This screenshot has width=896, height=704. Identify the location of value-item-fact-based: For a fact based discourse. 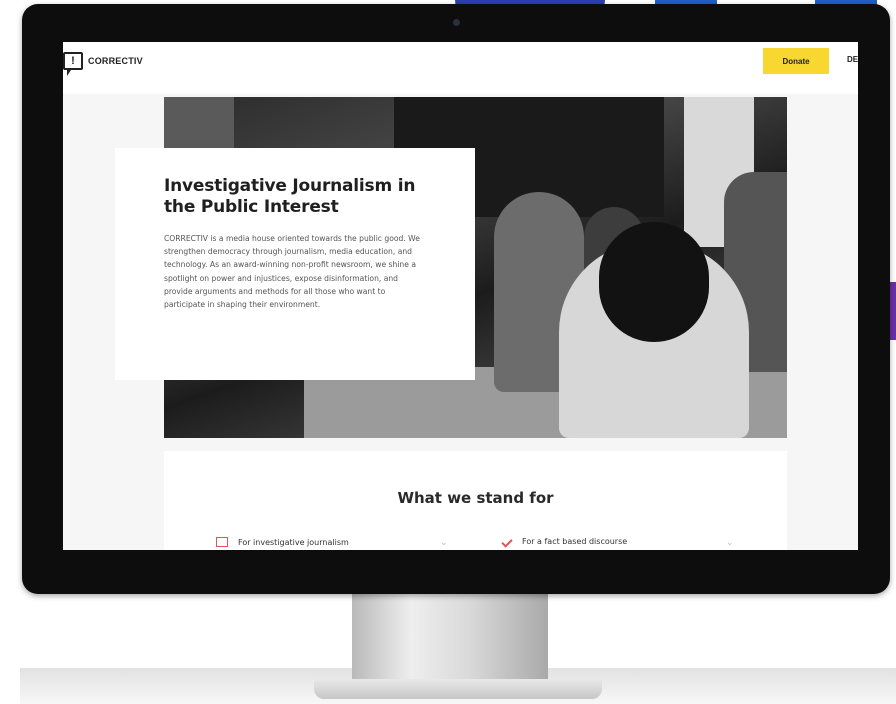
(564, 541).